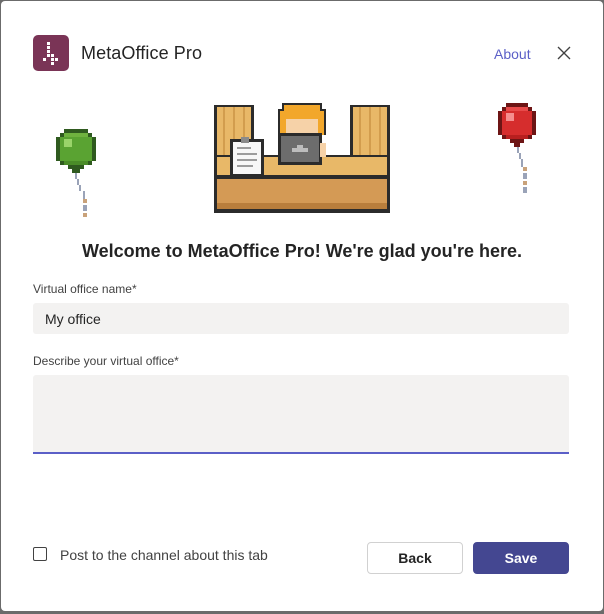 The height and width of the screenshot is (614, 604). Describe the element at coordinates (301, 318) in the screenshot. I see `office-name-input` at that location.